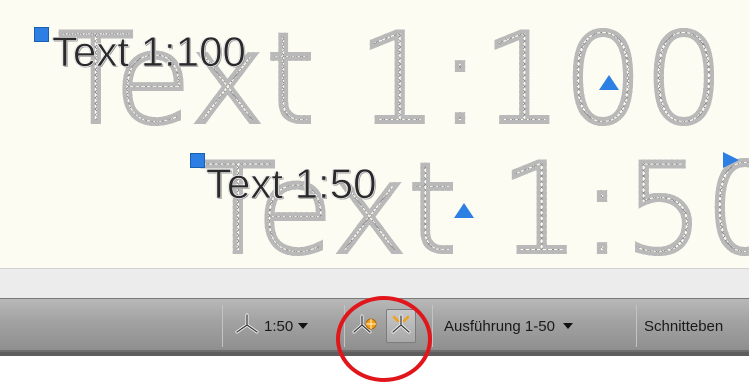 The image size is (749, 383). I want to click on annotation-visibility-icon, so click(401, 326).